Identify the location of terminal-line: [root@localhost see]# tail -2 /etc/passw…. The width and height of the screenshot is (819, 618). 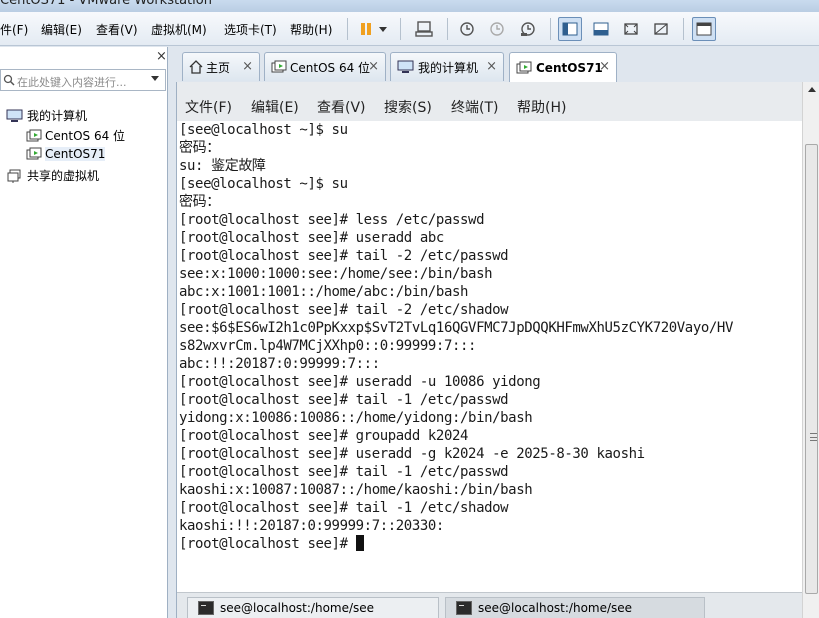
(344, 256).